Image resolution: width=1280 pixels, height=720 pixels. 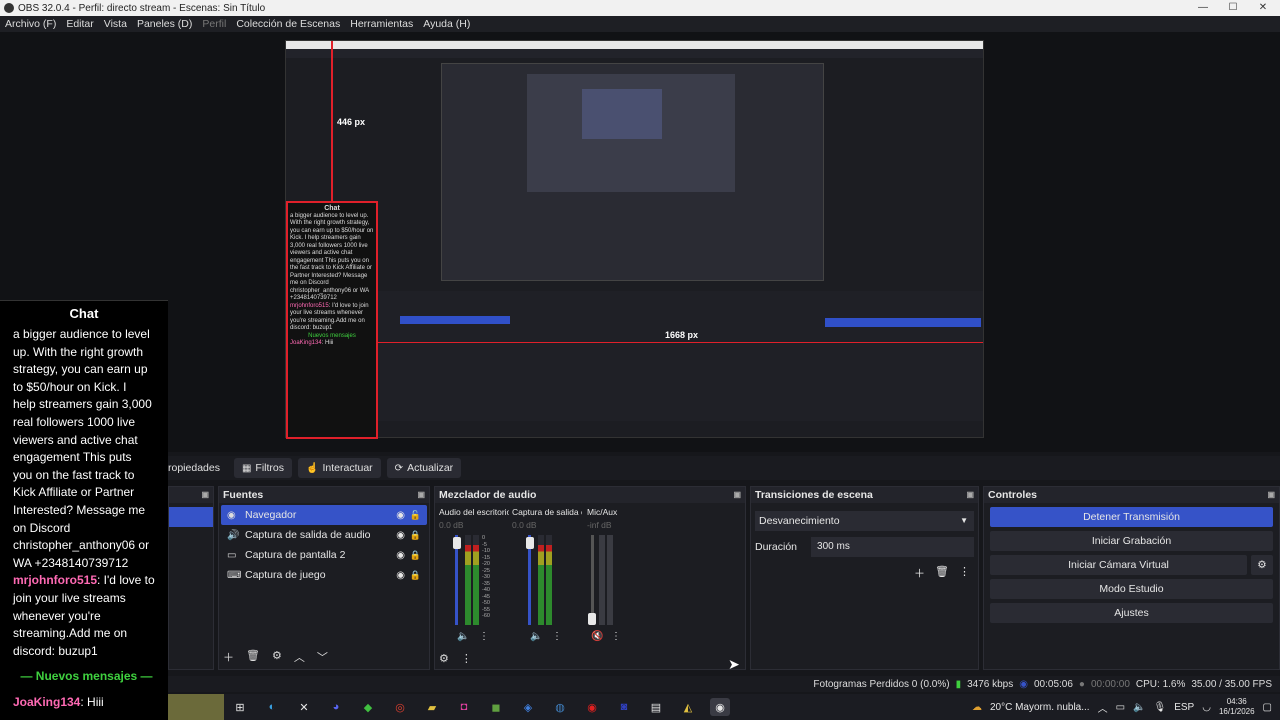 I want to click on blue-app-icon: ◙, so click(x=624, y=707).